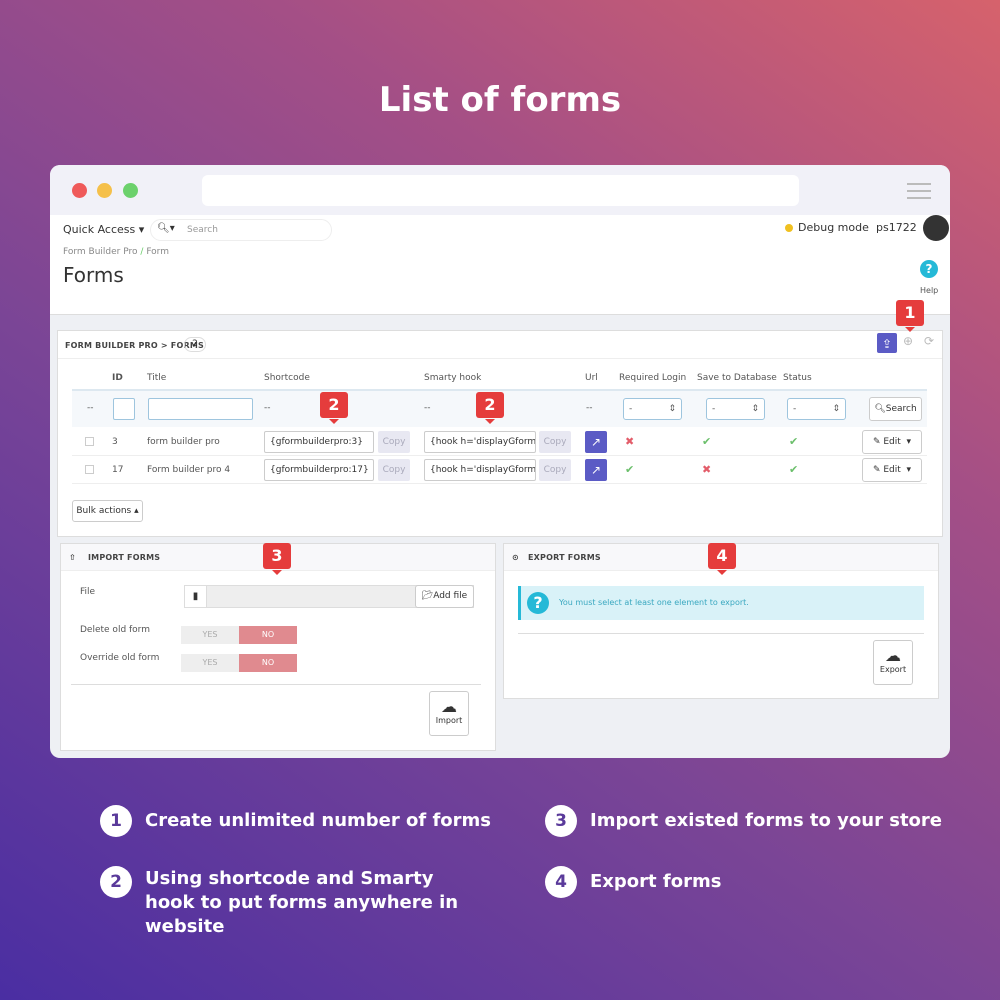  Describe the element at coordinates (893, 655) in the screenshot. I see `cloud-download-icon: ☁` at that location.